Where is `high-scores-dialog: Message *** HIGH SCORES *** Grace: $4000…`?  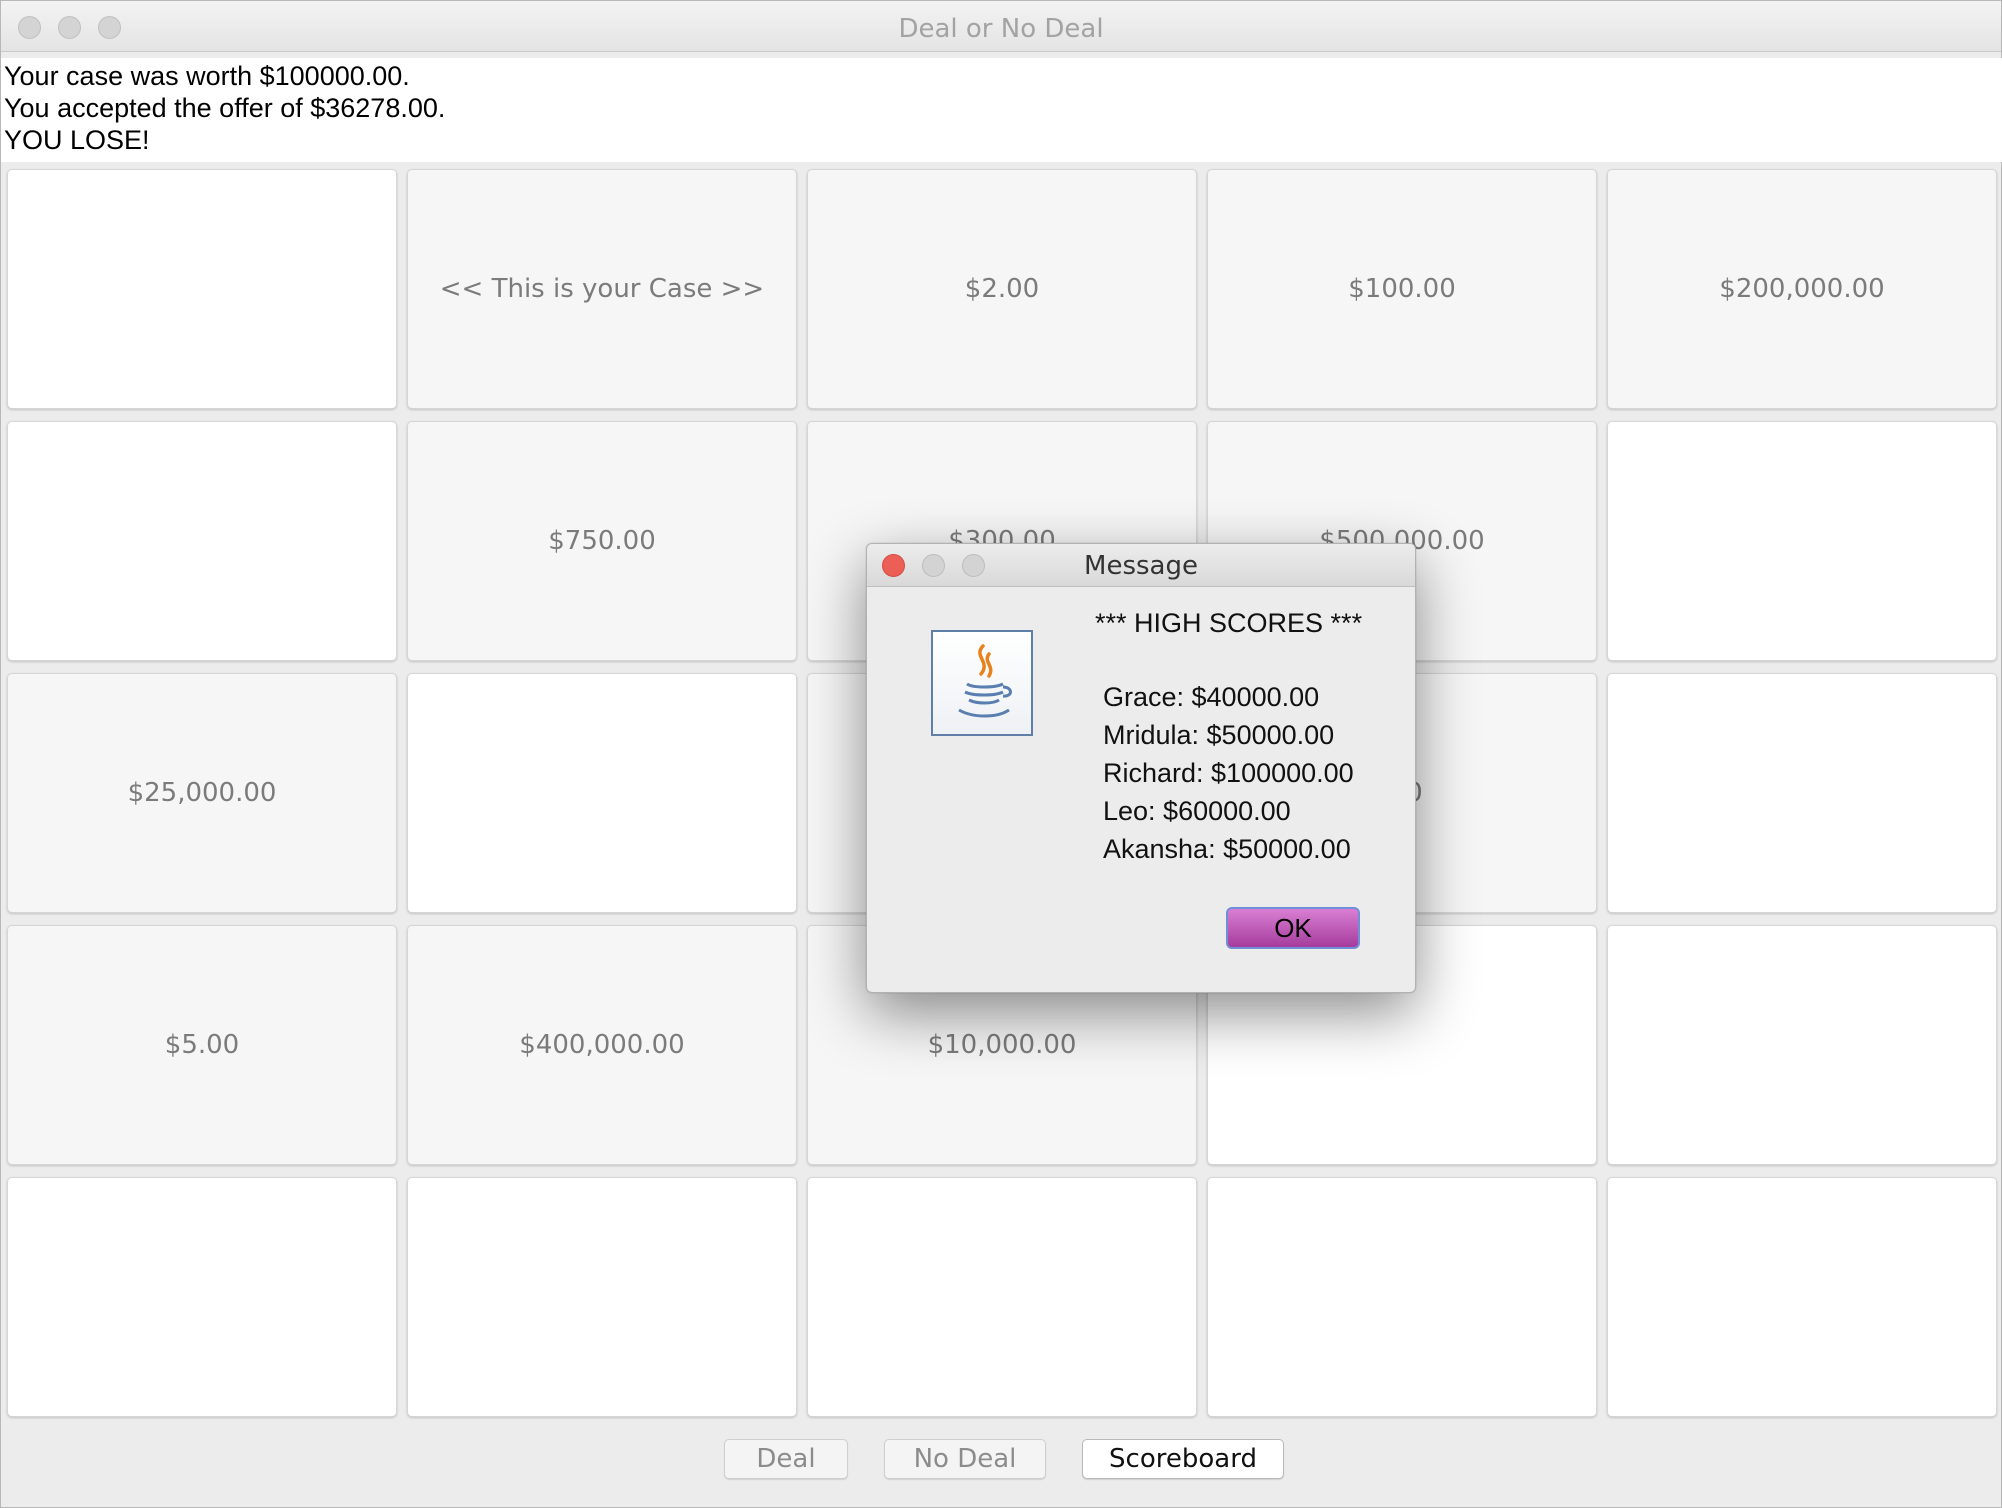
high-scores-dialog: Message *** HIGH SCORES *** Grace: $4000… is located at coordinates (1141, 768).